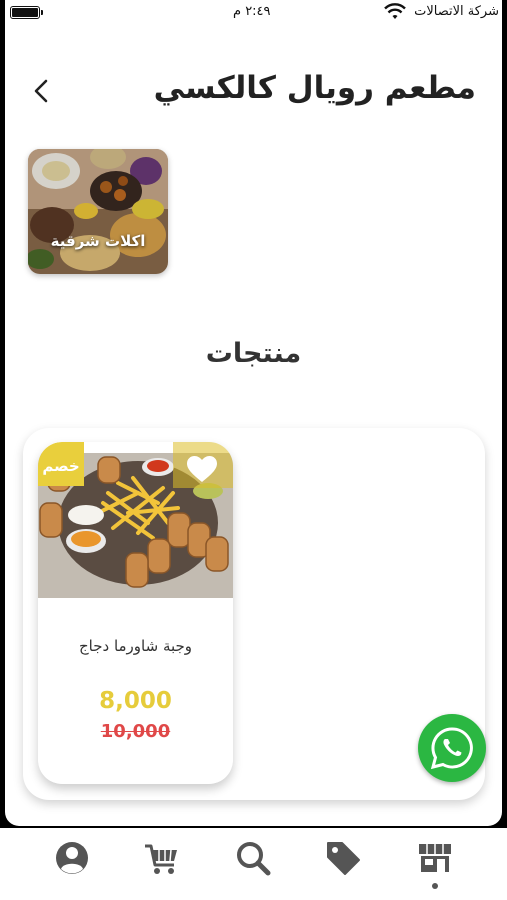  What do you see at coordinates (456, 11) in the screenshot?
I see `carrier-name: شركة الاتصالات` at bounding box center [456, 11].